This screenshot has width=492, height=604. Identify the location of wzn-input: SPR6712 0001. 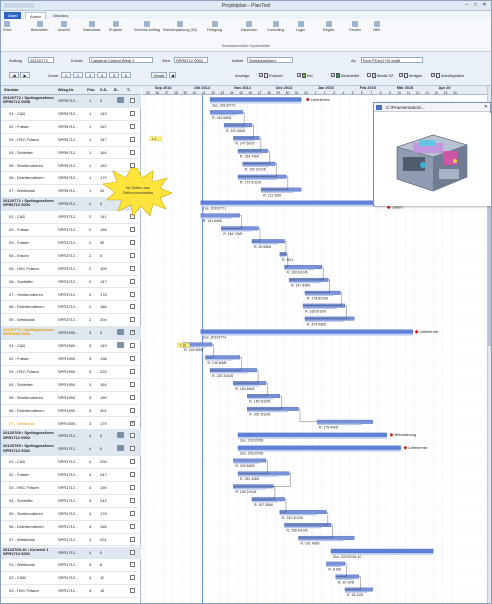
(191, 60).